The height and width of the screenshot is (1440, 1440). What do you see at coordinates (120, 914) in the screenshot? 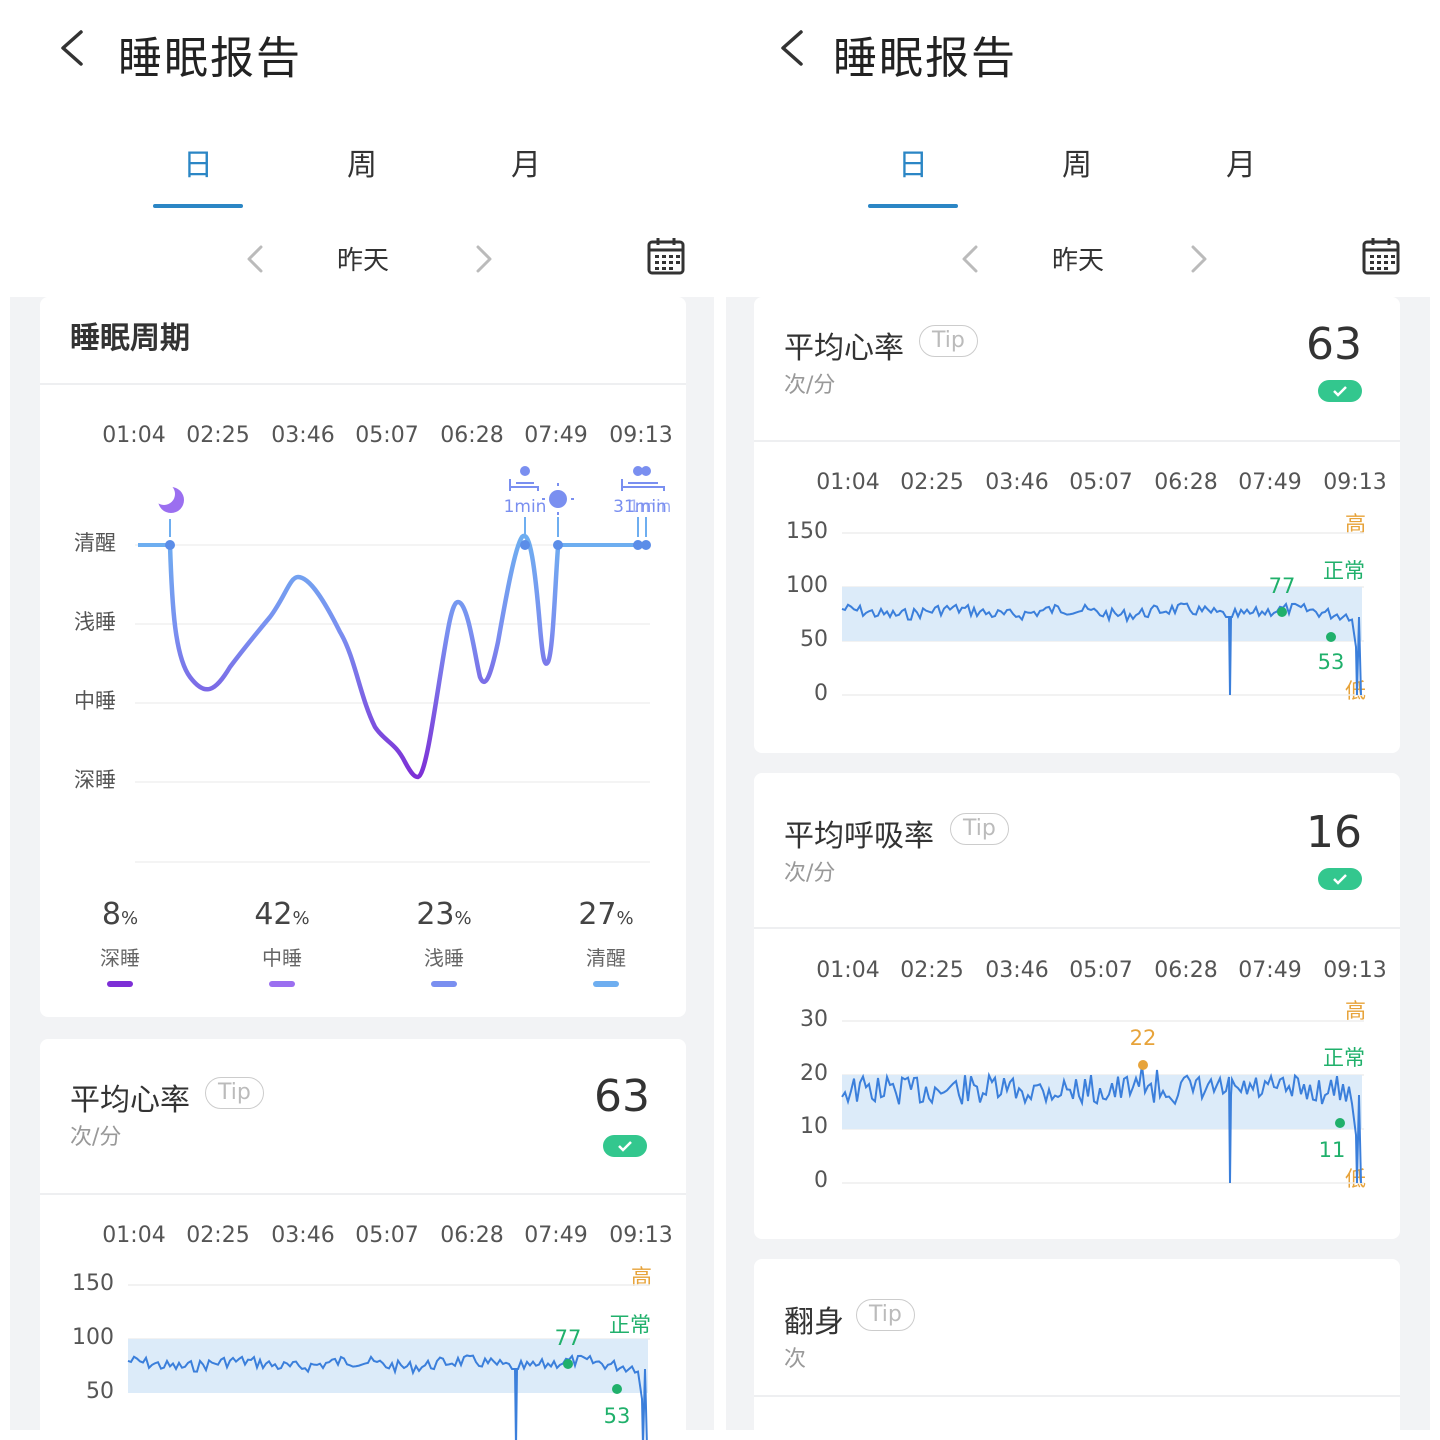
I see `deep-sleep-percent: 8%` at bounding box center [120, 914].